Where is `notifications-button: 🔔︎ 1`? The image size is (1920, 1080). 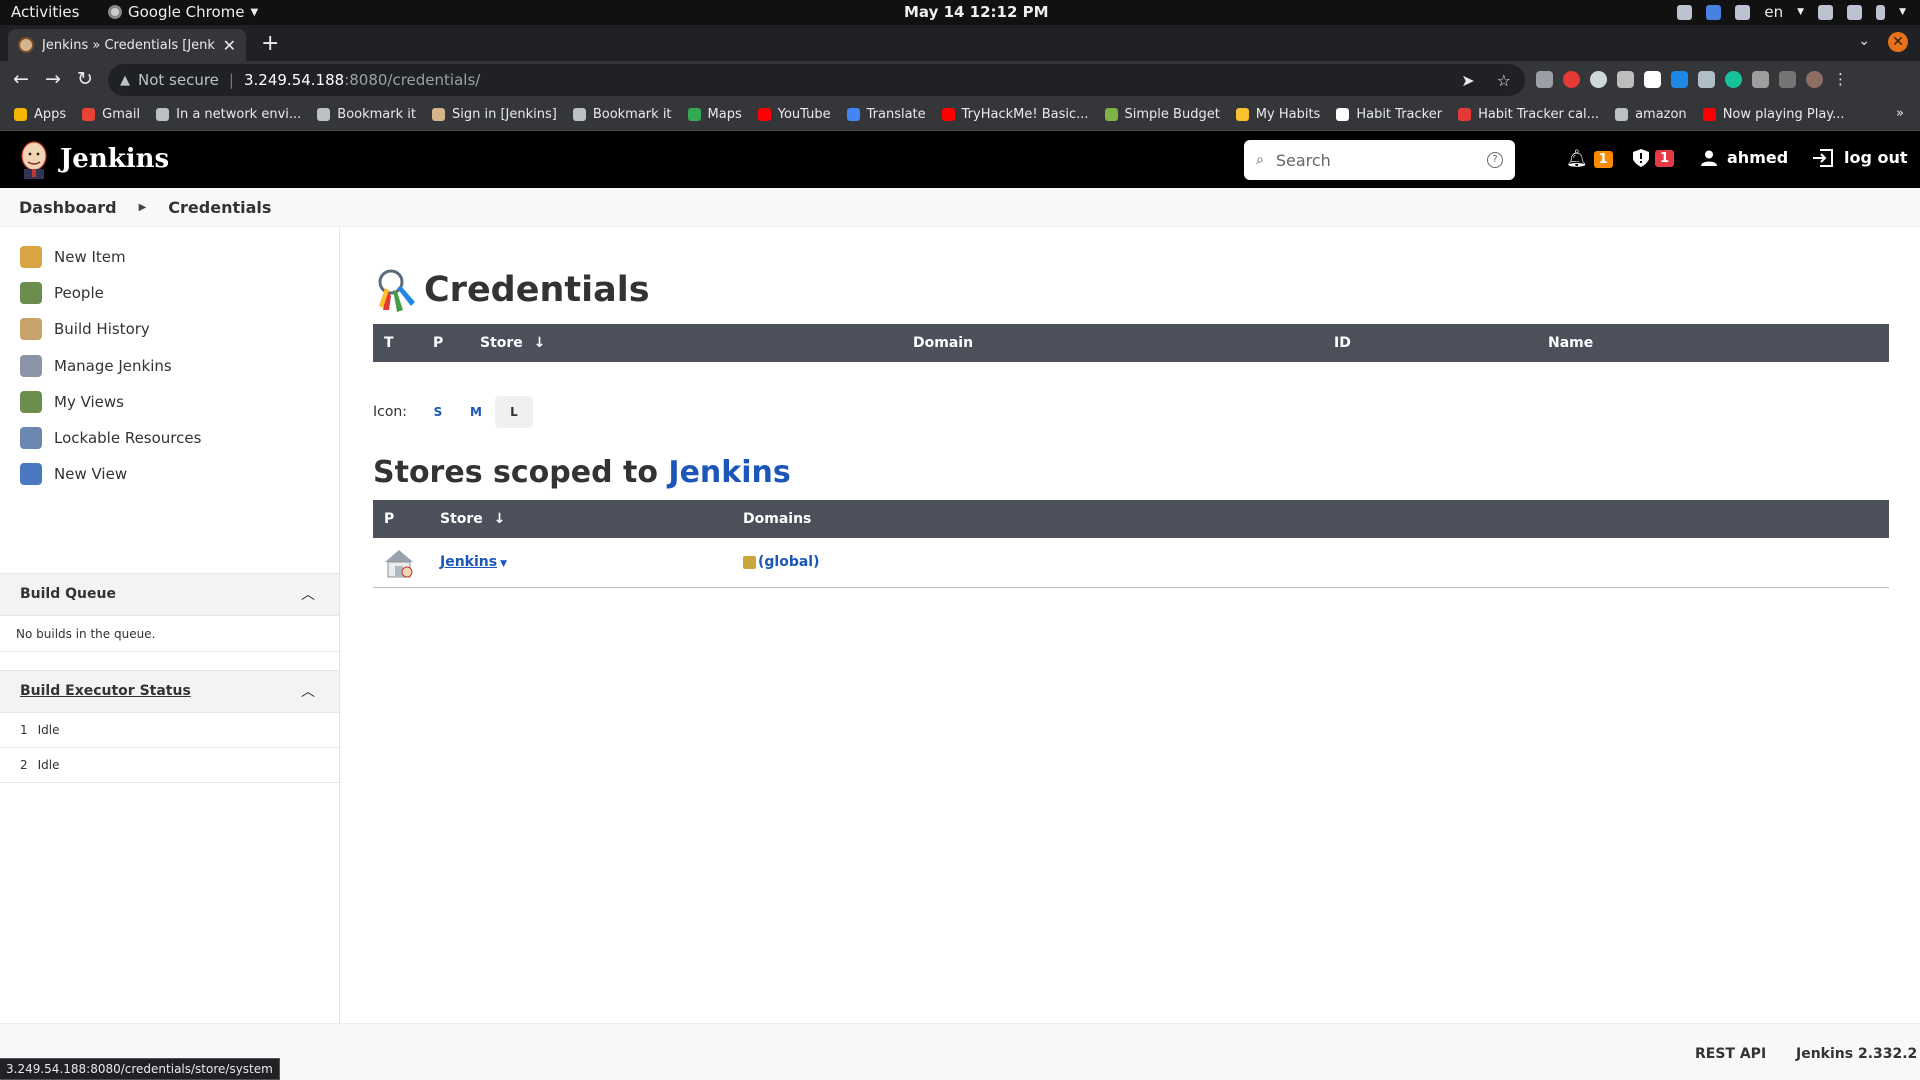
notifications-button: 🔔︎ 1 is located at coordinates (1589, 159).